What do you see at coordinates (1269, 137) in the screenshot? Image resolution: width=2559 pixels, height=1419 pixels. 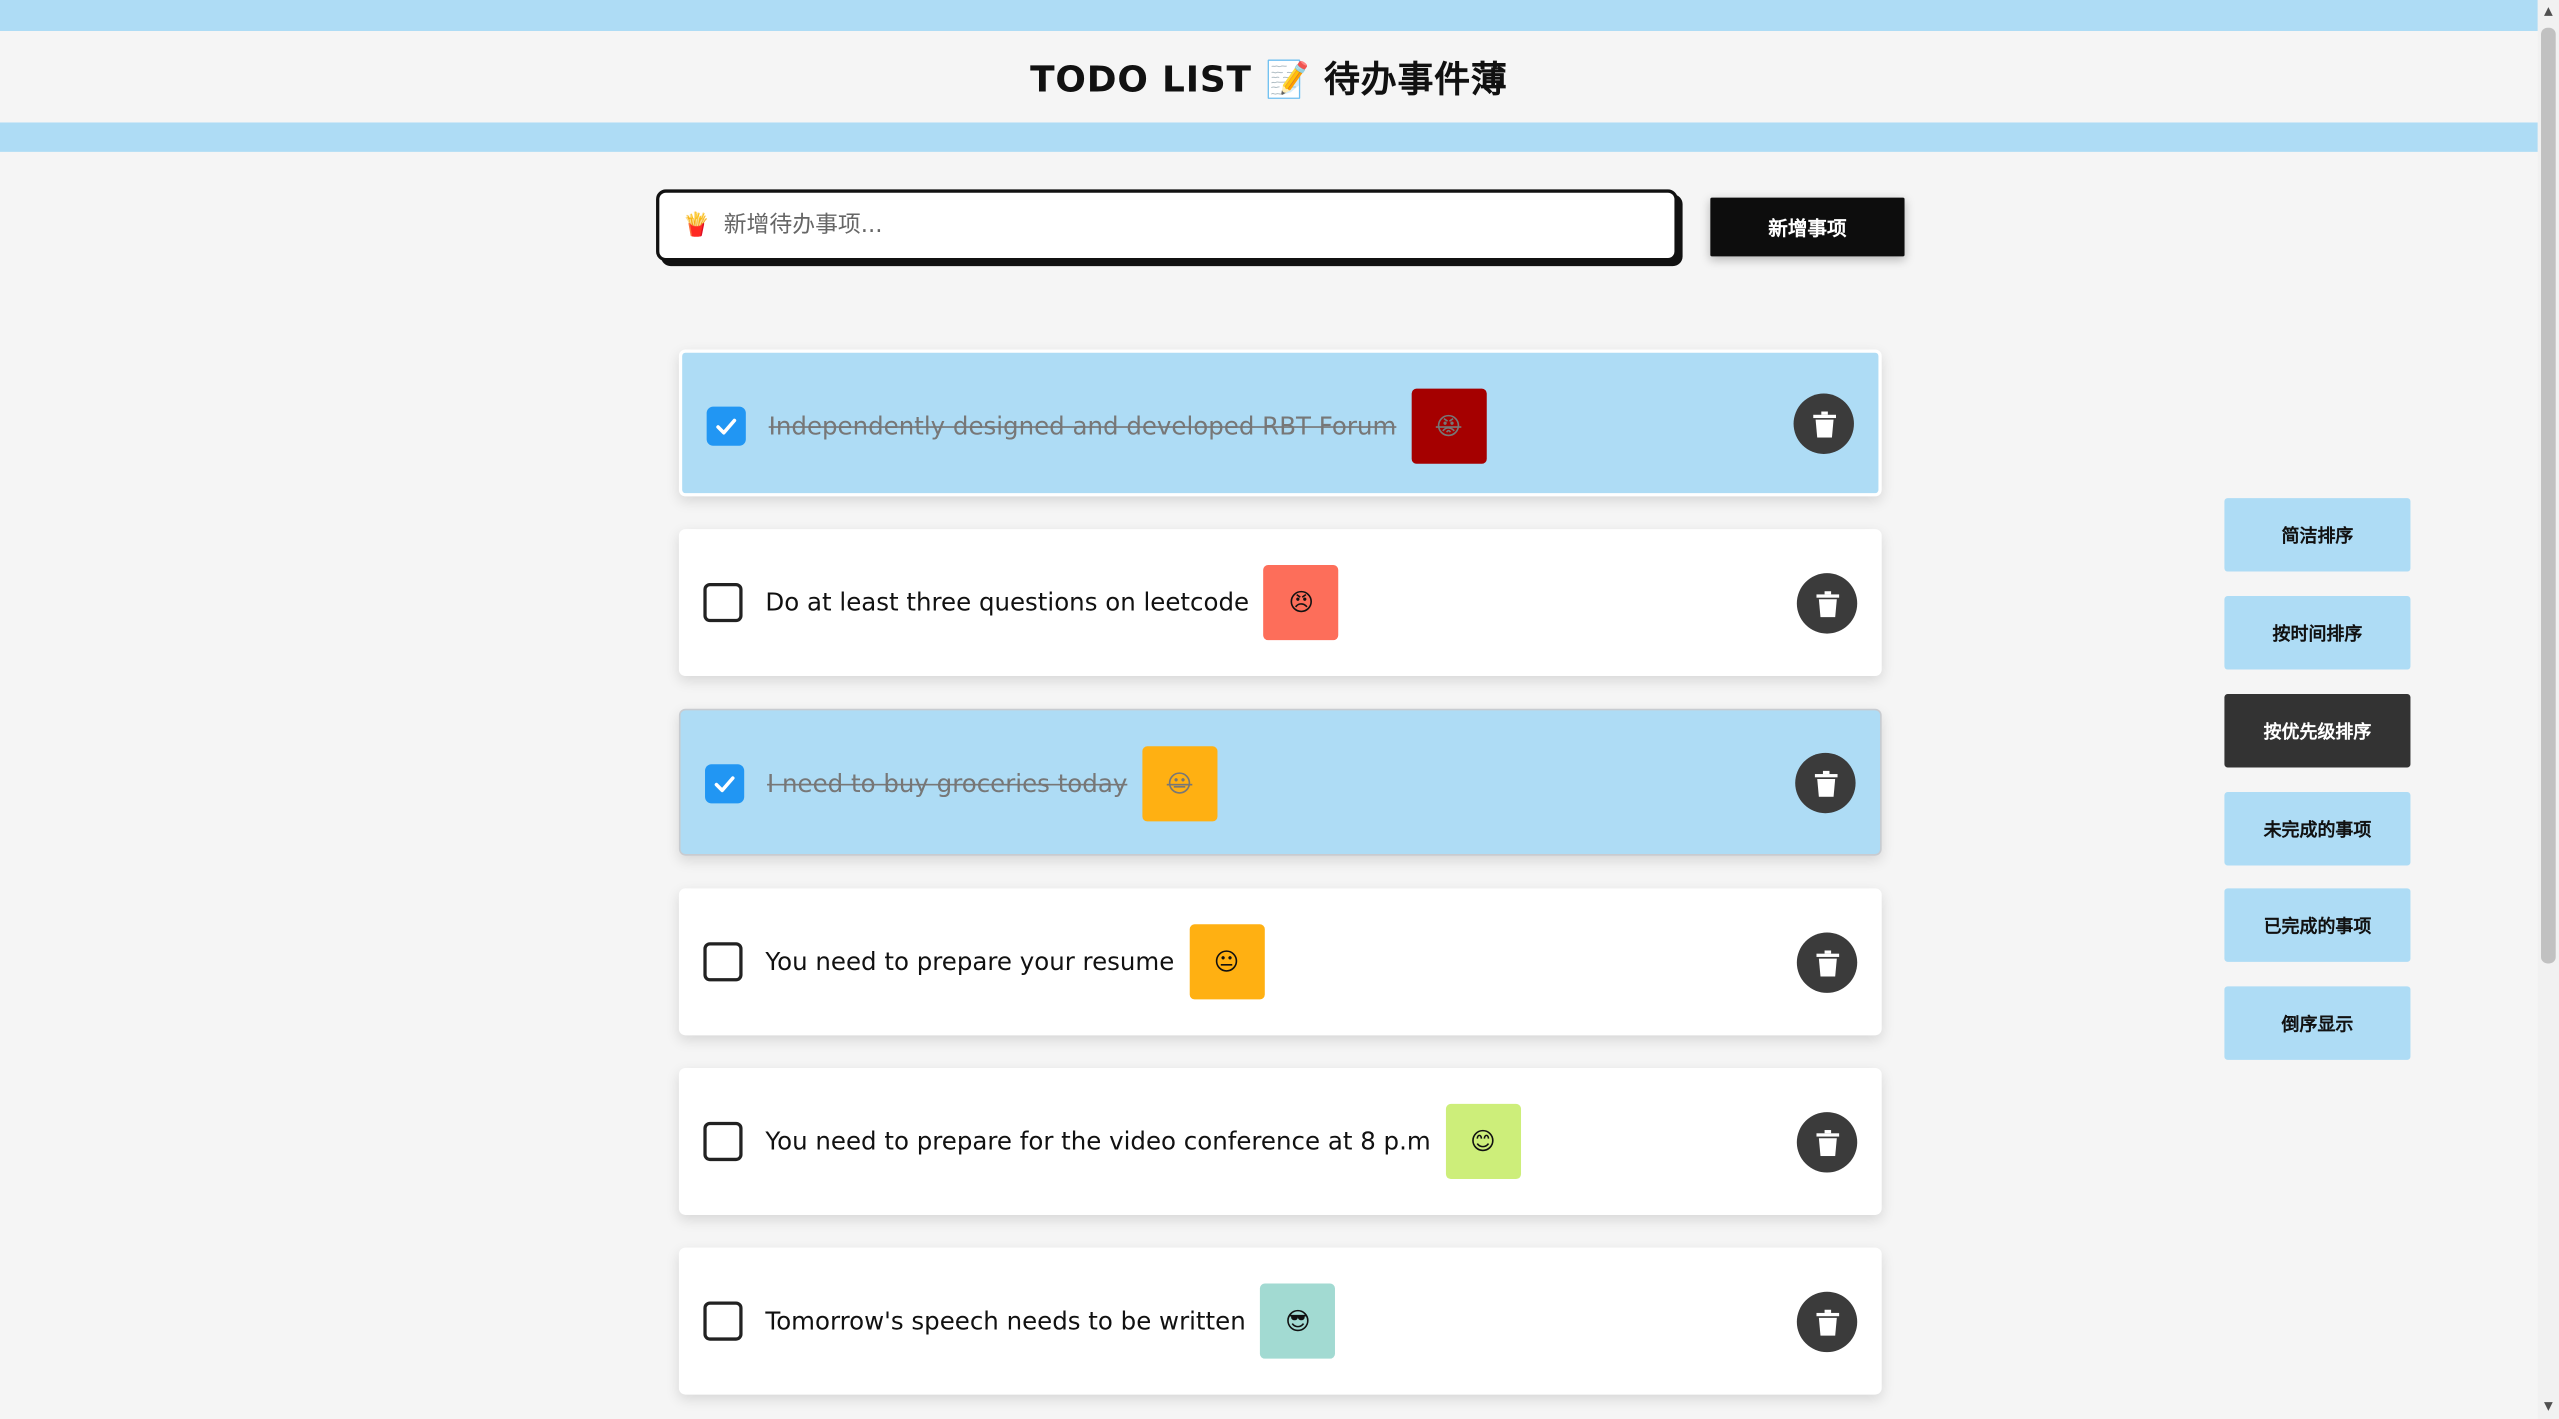 I see `header-bottom-stripe` at bounding box center [1269, 137].